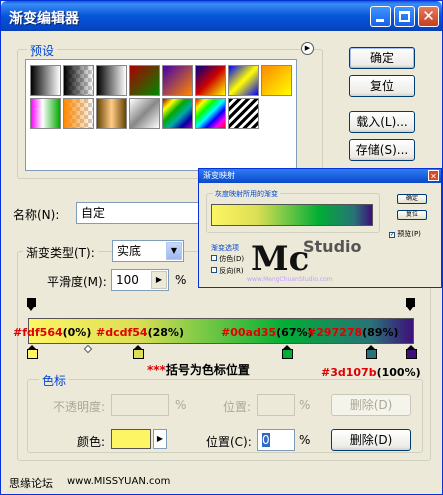  What do you see at coordinates (267, 332) in the screenshot?
I see `stop3-annotation: #00ad35(67%)` at bounding box center [267, 332].